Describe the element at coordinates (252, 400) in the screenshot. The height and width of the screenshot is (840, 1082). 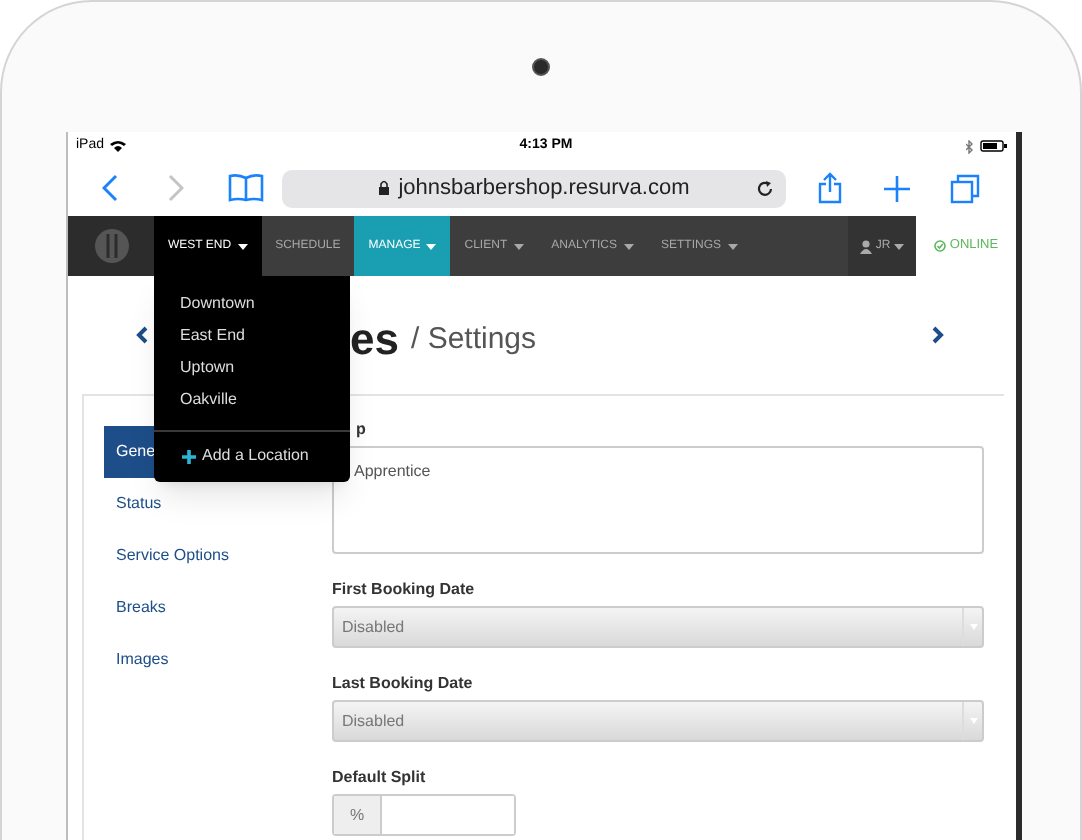
I see `menu-item: Oakville` at that location.